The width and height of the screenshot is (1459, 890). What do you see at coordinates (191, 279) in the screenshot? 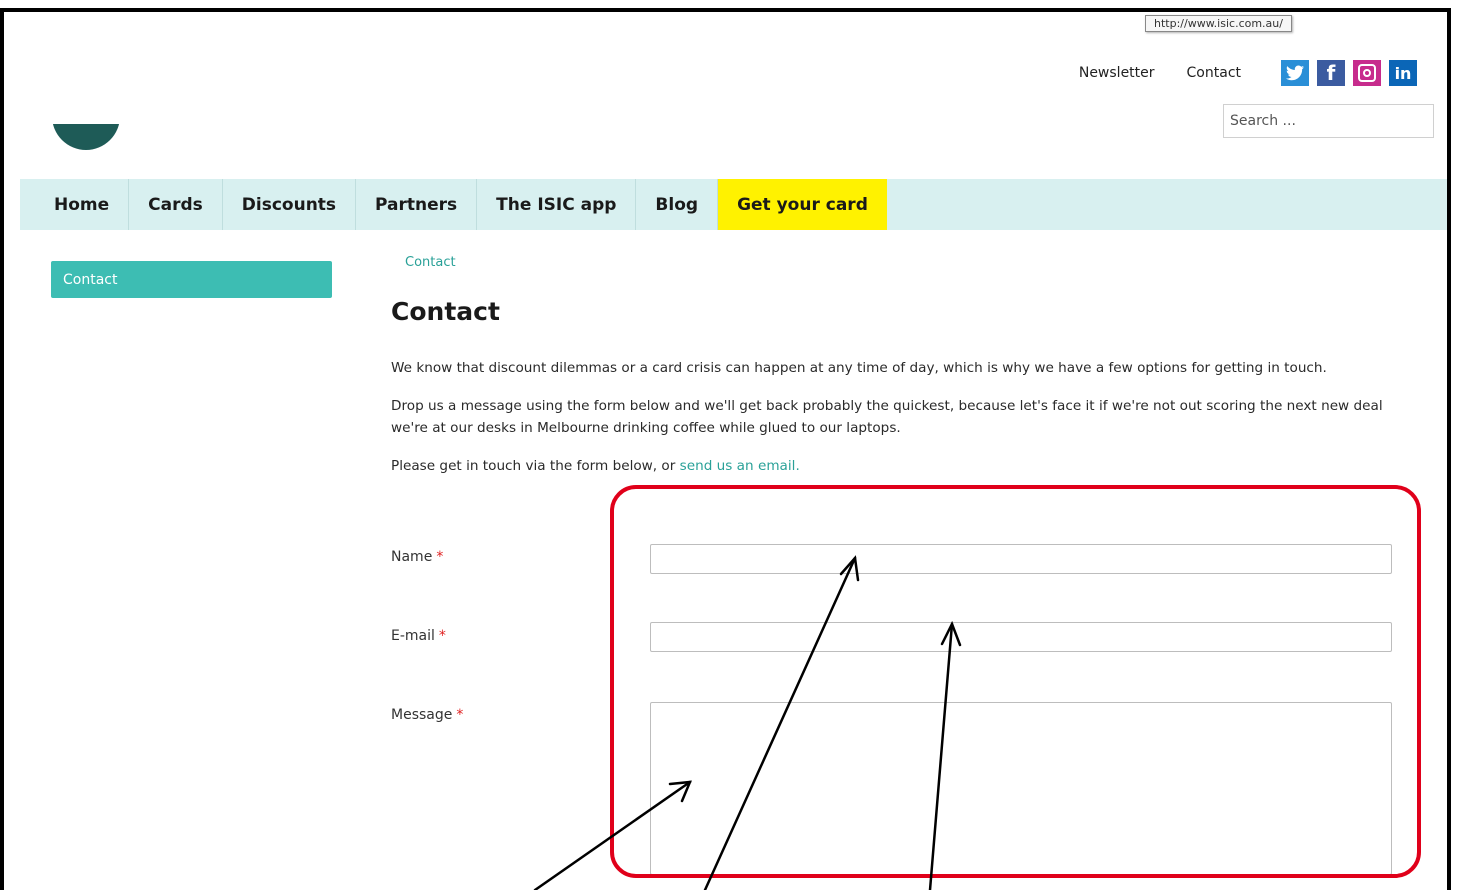
I see `sidebar-item-contact: Contact` at bounding box center [191, 279].